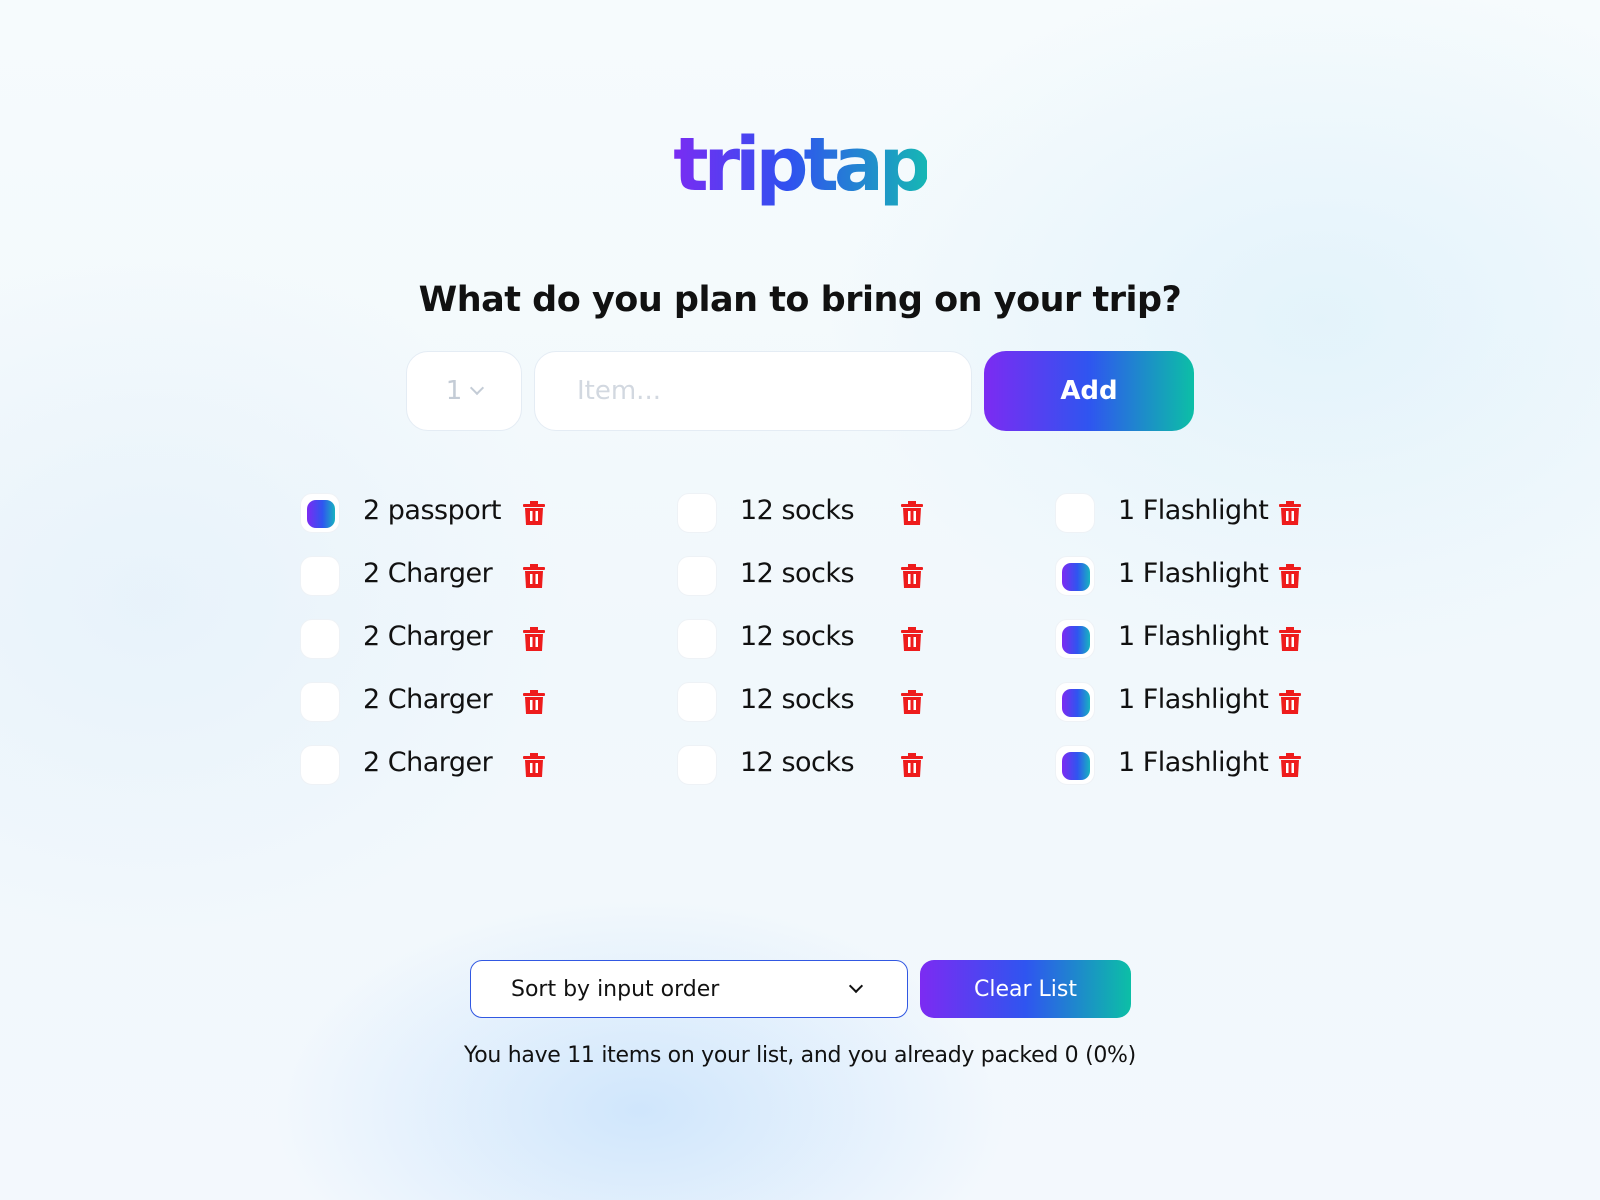  I want to click on logo-text: triptap, so click(802, 165).